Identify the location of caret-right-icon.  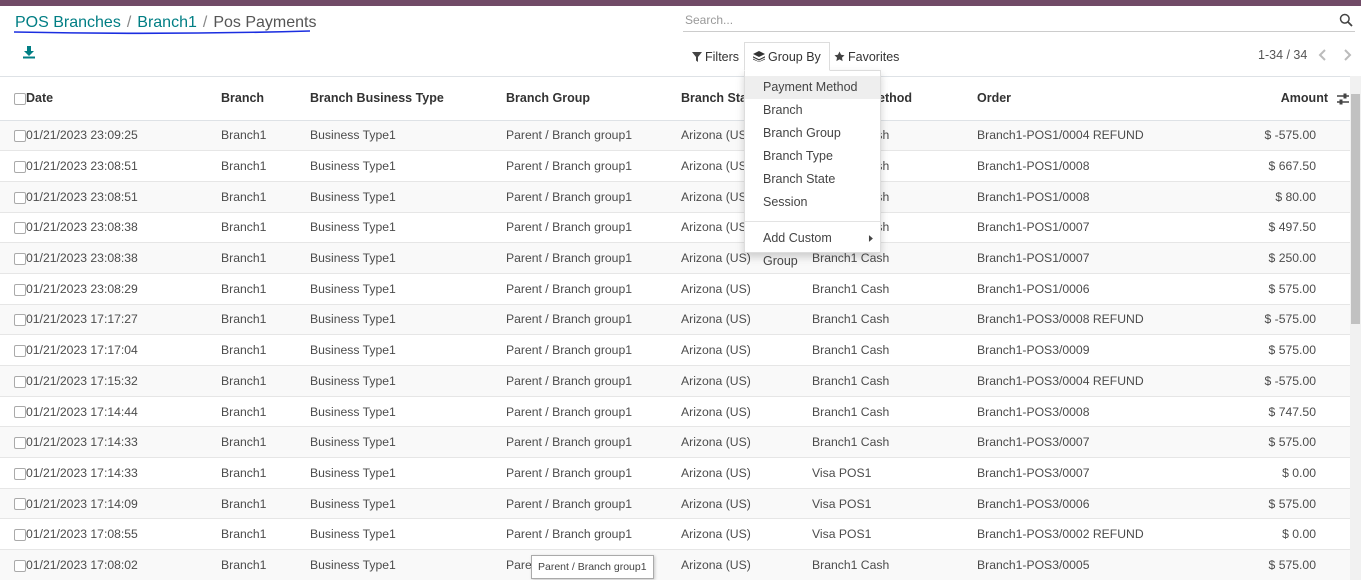
(871, 238).